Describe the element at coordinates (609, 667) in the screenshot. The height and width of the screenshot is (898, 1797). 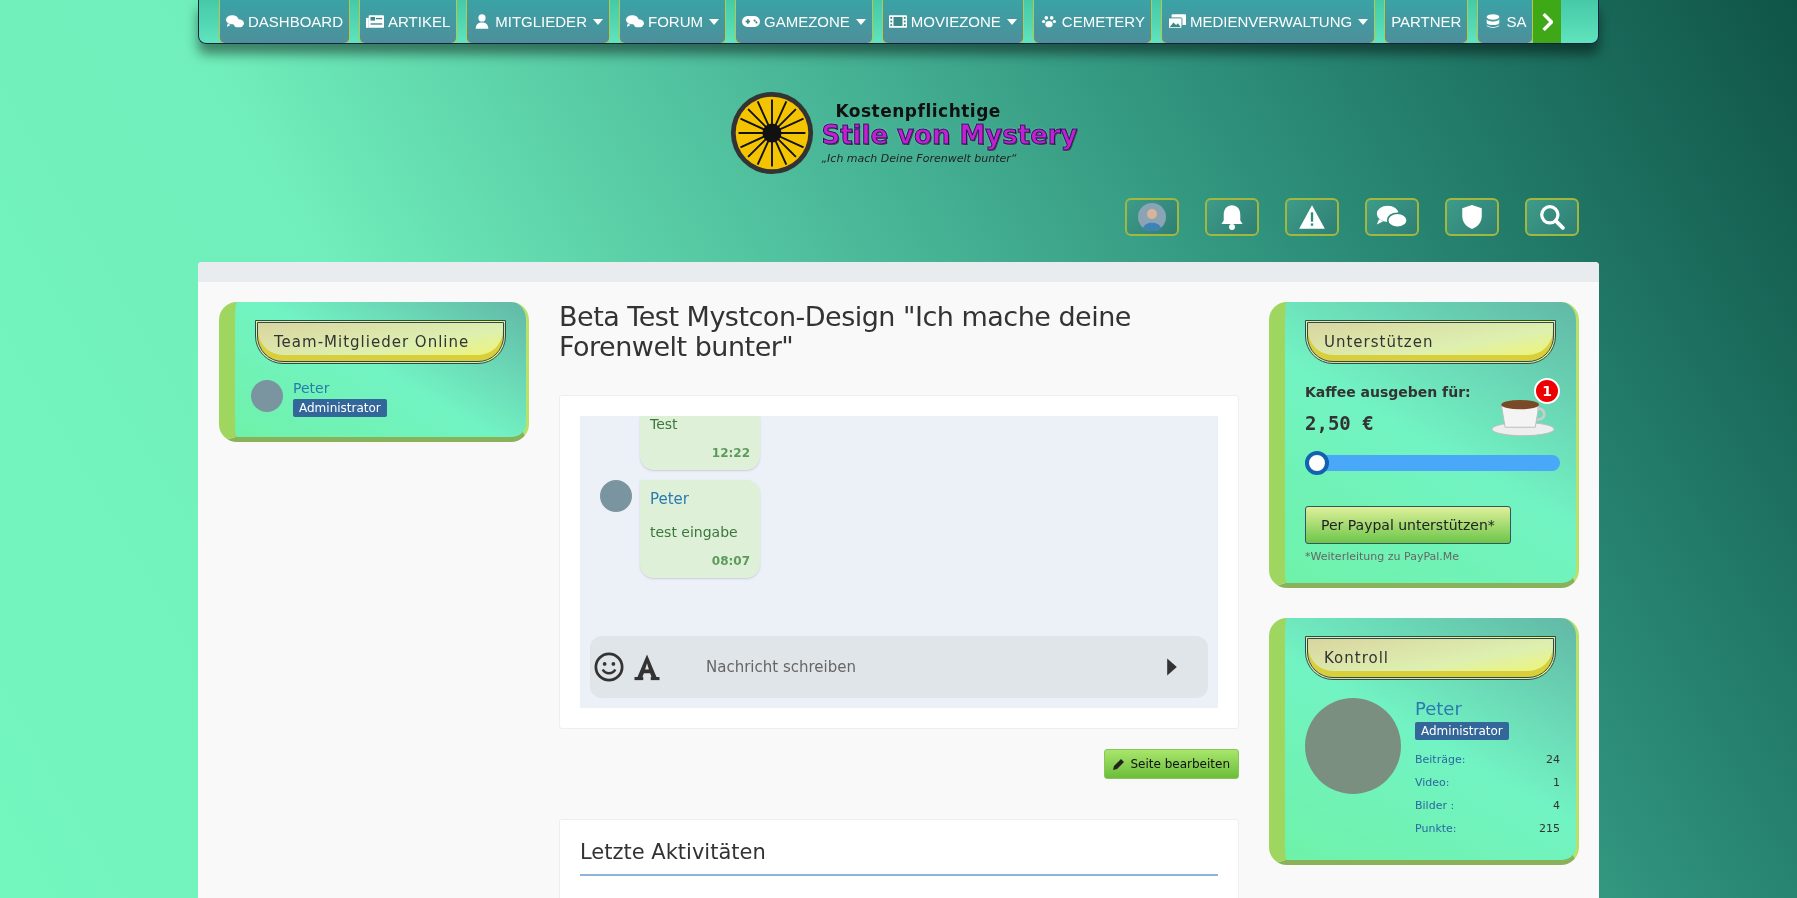
I see `emoji-icon` at that location.